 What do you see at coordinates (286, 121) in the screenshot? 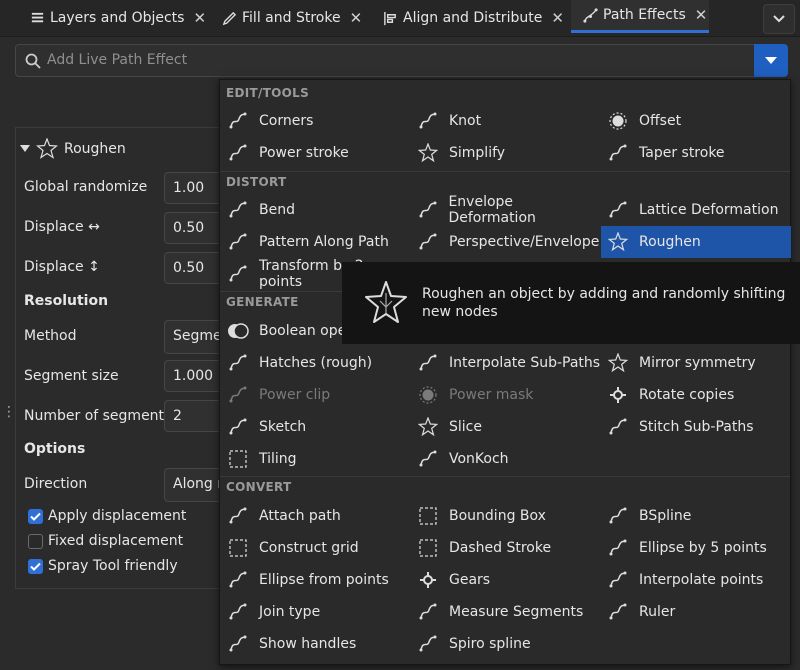
I see `menu-item-label: Corners` at bounding box center [286, 121].